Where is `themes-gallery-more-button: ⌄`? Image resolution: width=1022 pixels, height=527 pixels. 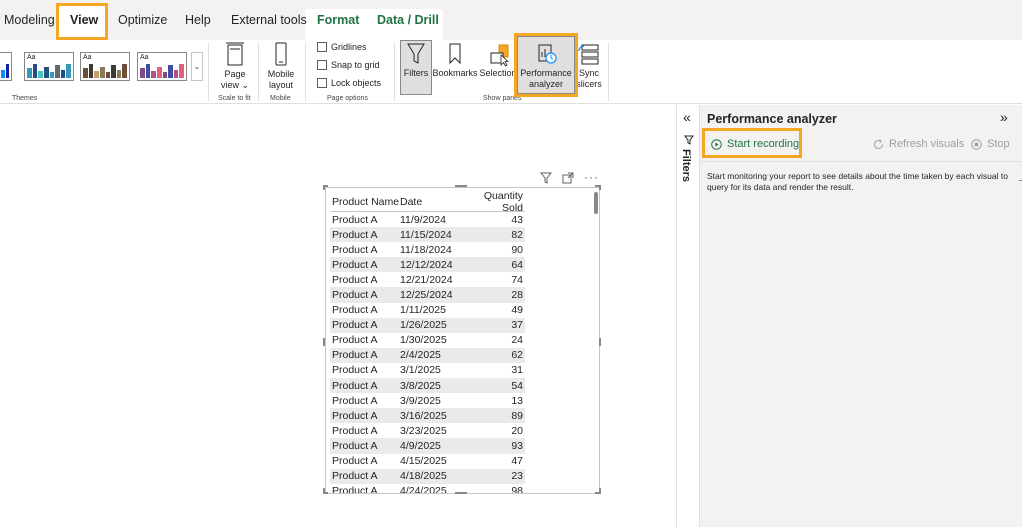
themes-gallery-more-button: ⌄ is located at coordinates (197, 66).